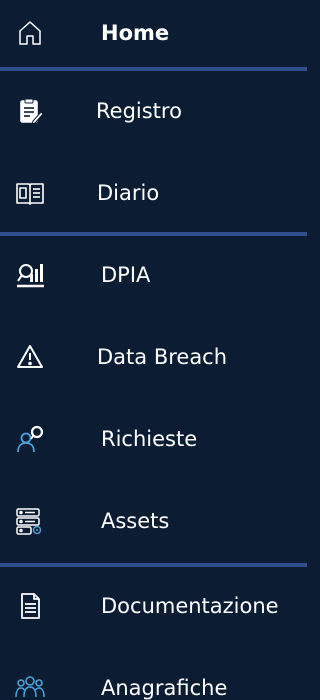  What do you see at coordinates (30, 275) in the screenshot?
I see `dpia-icon` at bounding box center [30, 275].